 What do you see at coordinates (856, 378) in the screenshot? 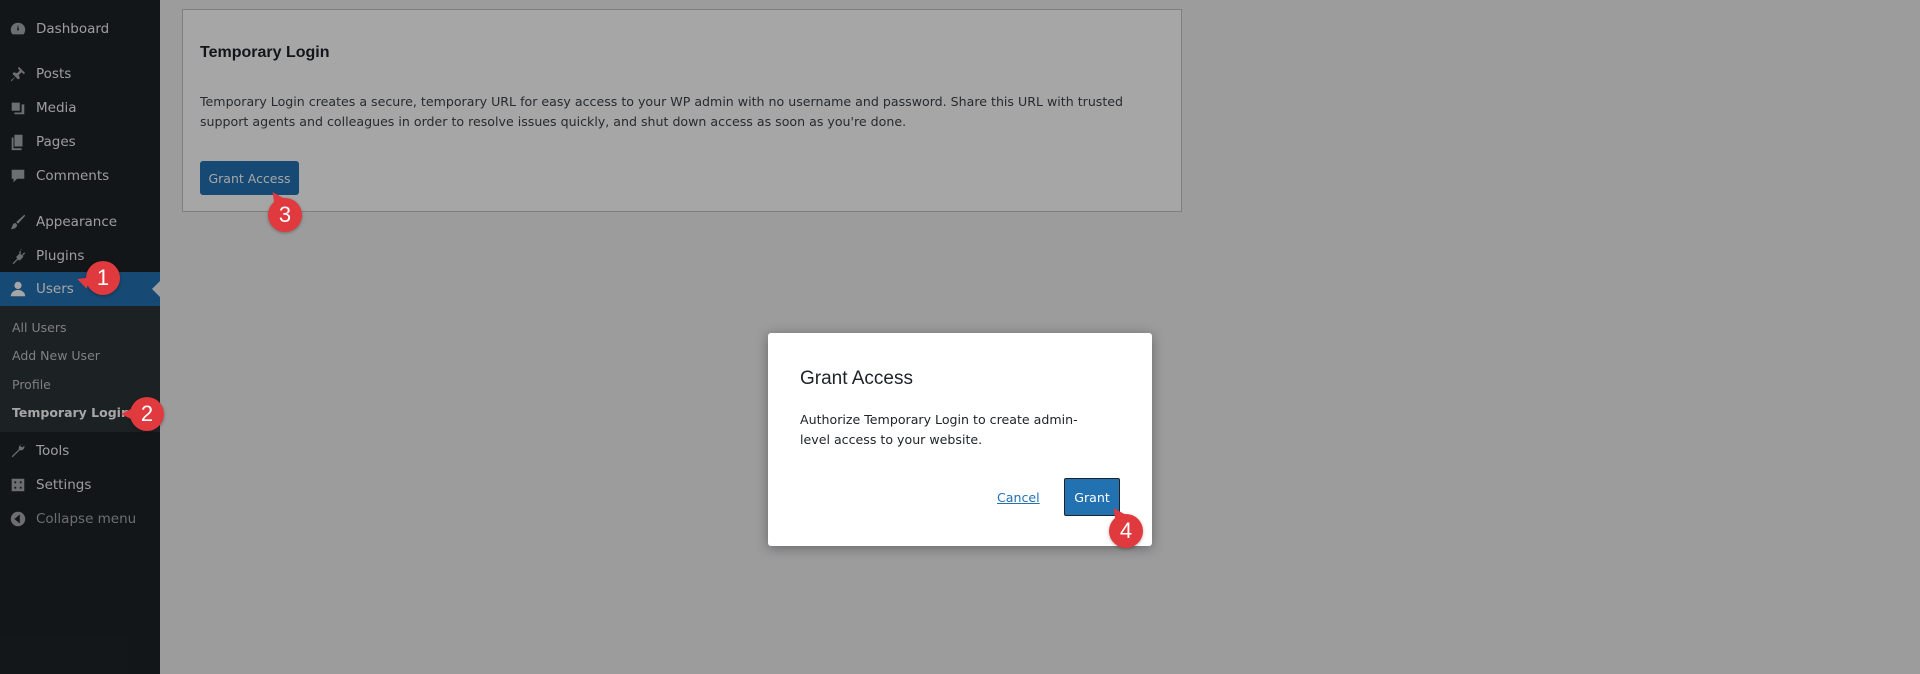
I see `dialog-title: Grant Access` at bounding box center [856, 378].